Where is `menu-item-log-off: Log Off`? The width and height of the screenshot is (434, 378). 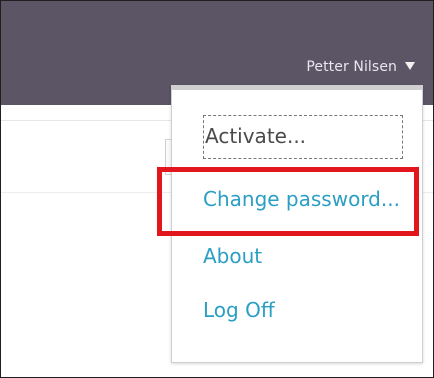 menu-item-log-off: Log Off is located at coordinates (239, 310).